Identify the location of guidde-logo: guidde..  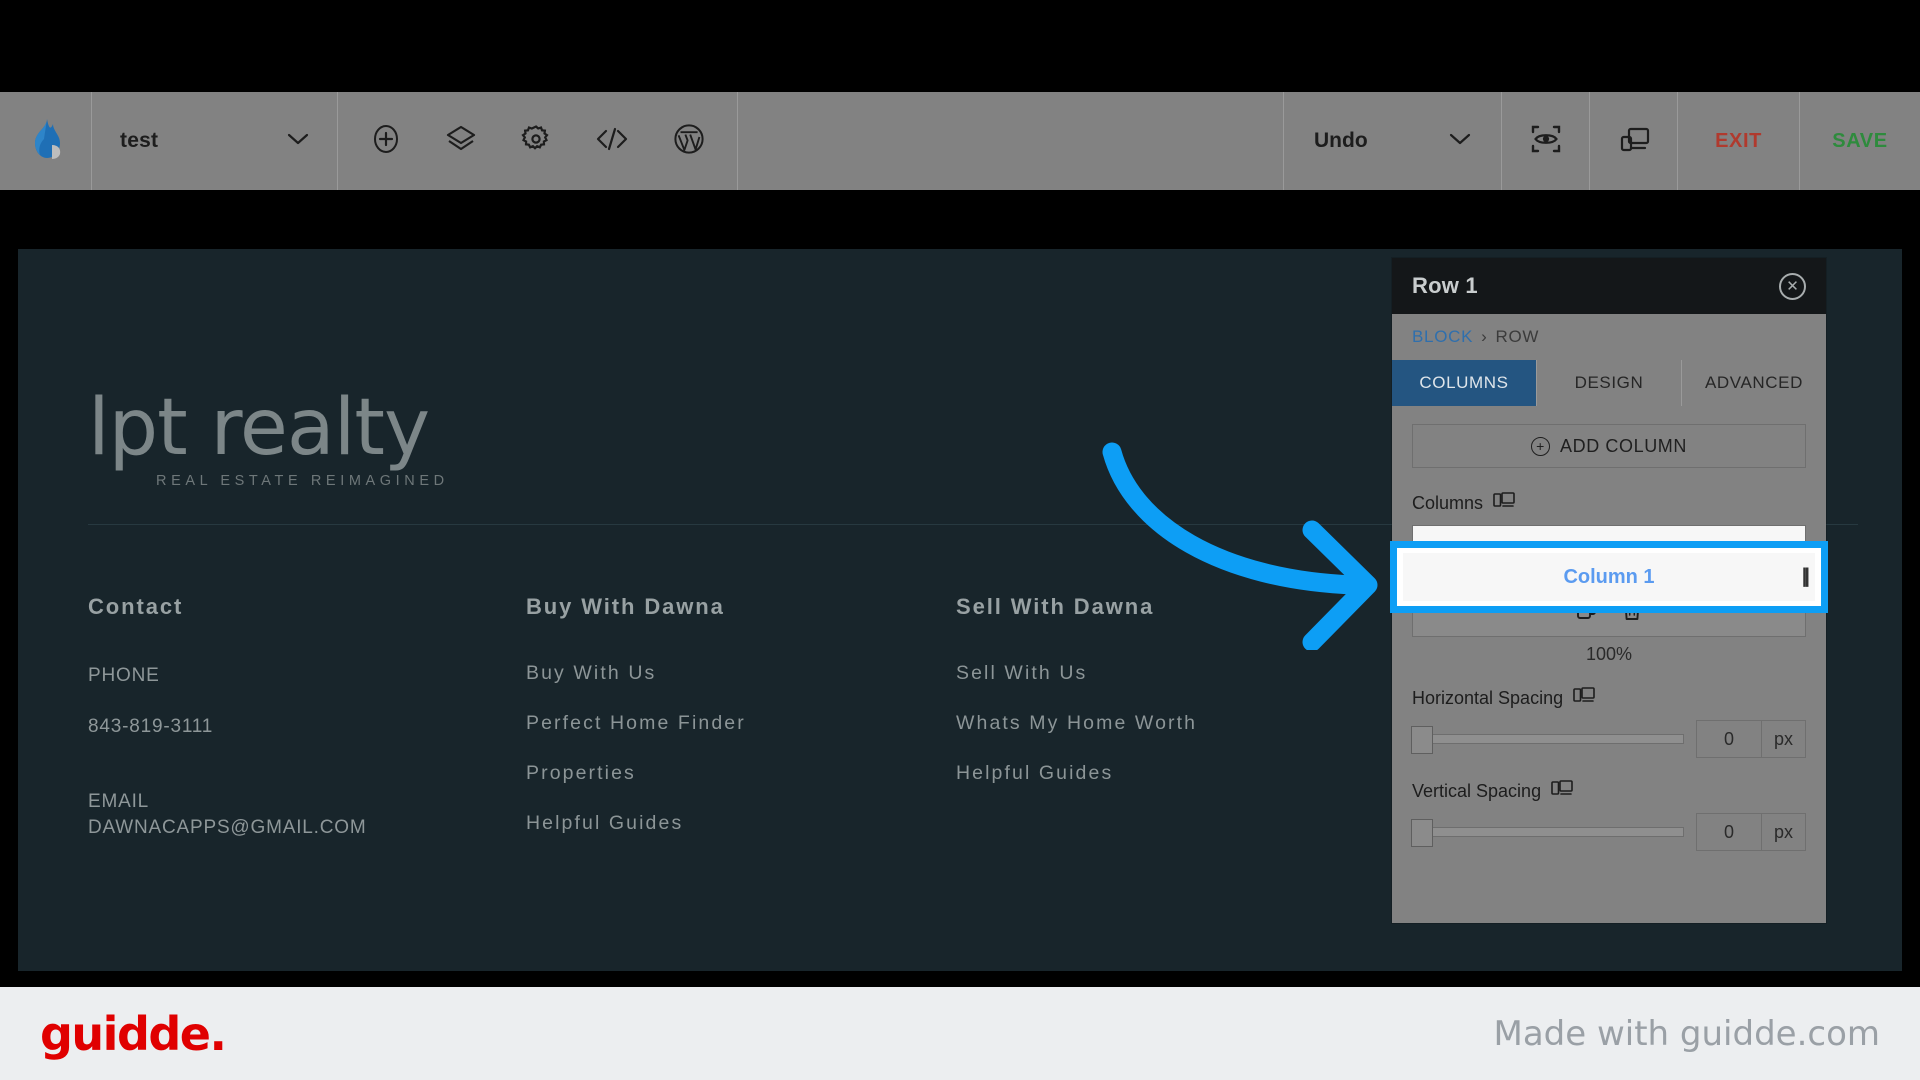
(133, 1033).